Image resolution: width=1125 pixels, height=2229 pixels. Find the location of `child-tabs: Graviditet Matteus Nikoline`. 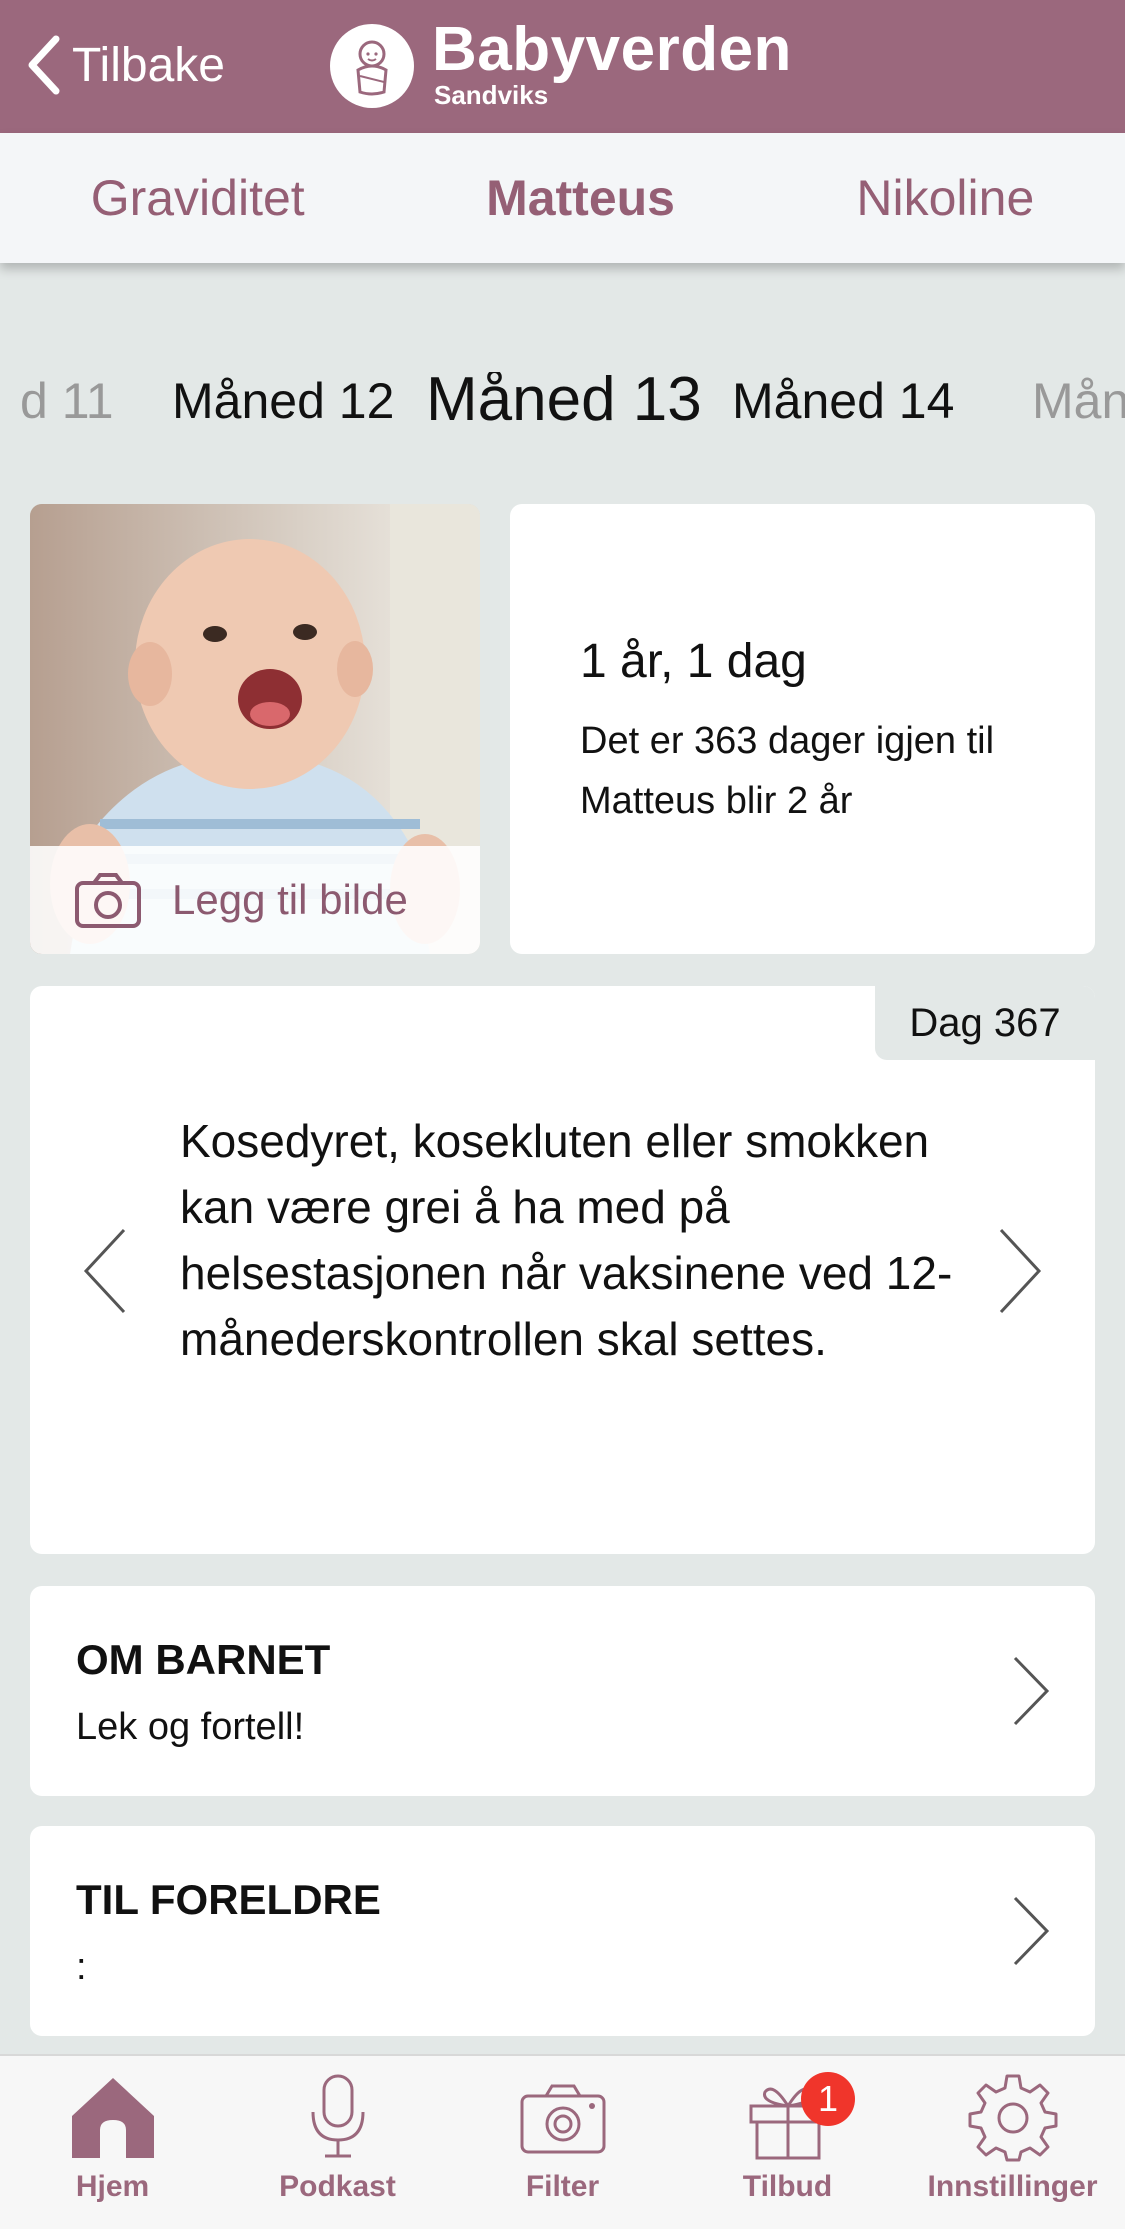

child-tabs: Graviditet Matteus Nikoline is located at coordinates (562, 198).